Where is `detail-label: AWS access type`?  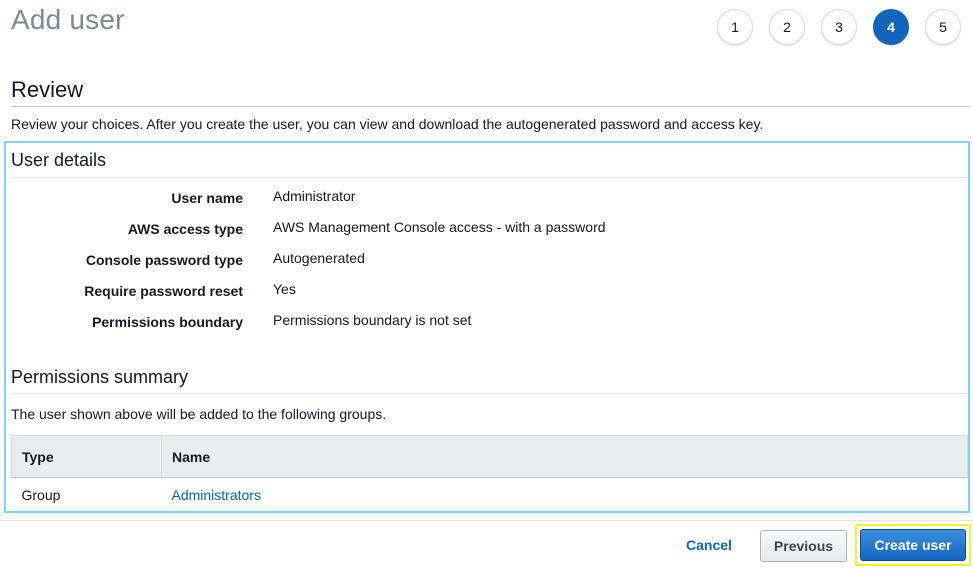 detail-label: AWS access type is located at coordinates (185, 229).